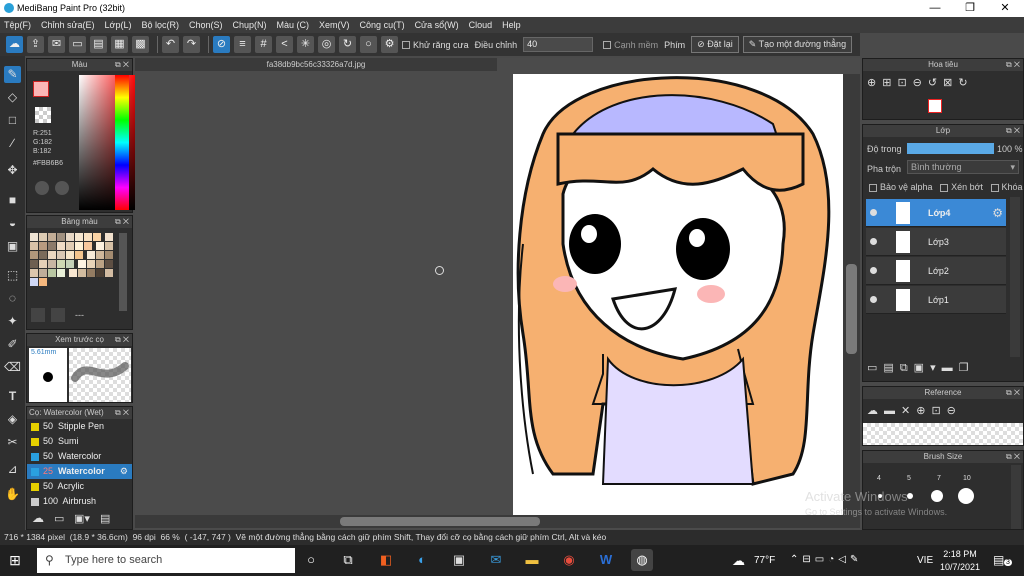  I want to click on navigator-thumbnail, so click(935, 106).